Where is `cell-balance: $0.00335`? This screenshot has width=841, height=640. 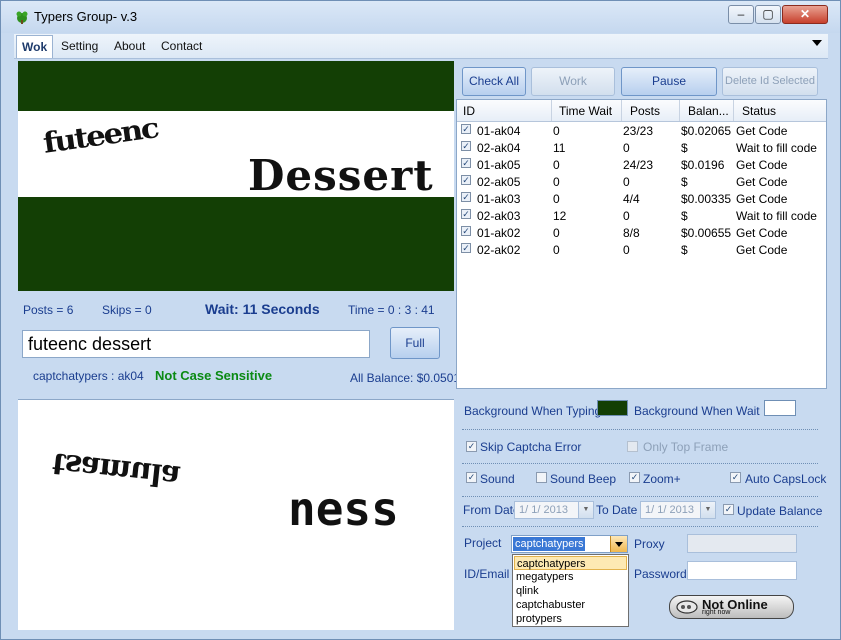
cell-balance: $0.00335 is located at coordinates (706, 199).